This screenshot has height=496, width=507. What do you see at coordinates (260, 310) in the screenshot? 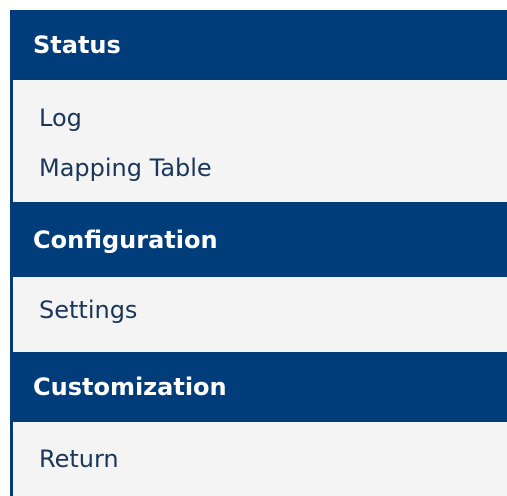
I see `menu-item-settings: Settings` at bounding box center [260, 310].